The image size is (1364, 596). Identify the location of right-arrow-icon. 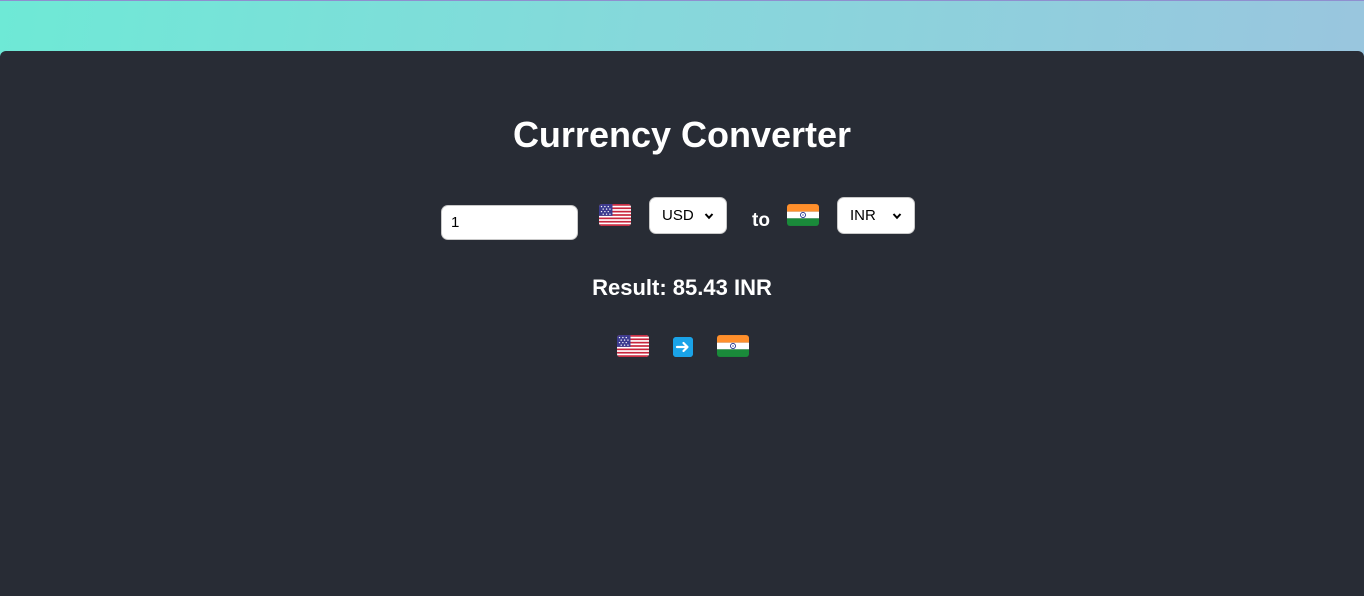
(683, 347).